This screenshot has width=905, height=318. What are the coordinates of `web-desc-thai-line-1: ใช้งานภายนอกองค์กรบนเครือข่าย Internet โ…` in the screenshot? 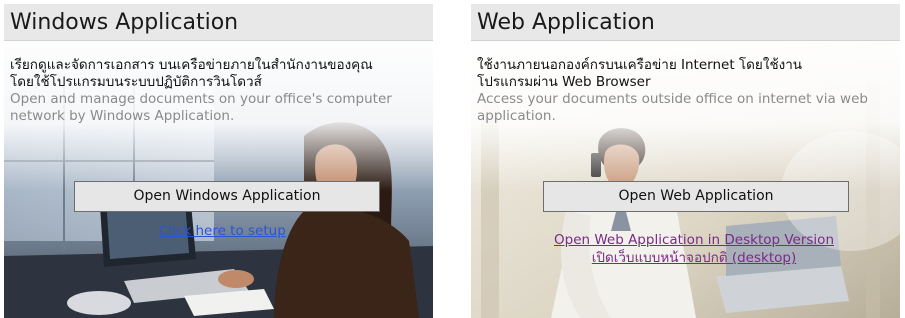 It's located at (640, 65).